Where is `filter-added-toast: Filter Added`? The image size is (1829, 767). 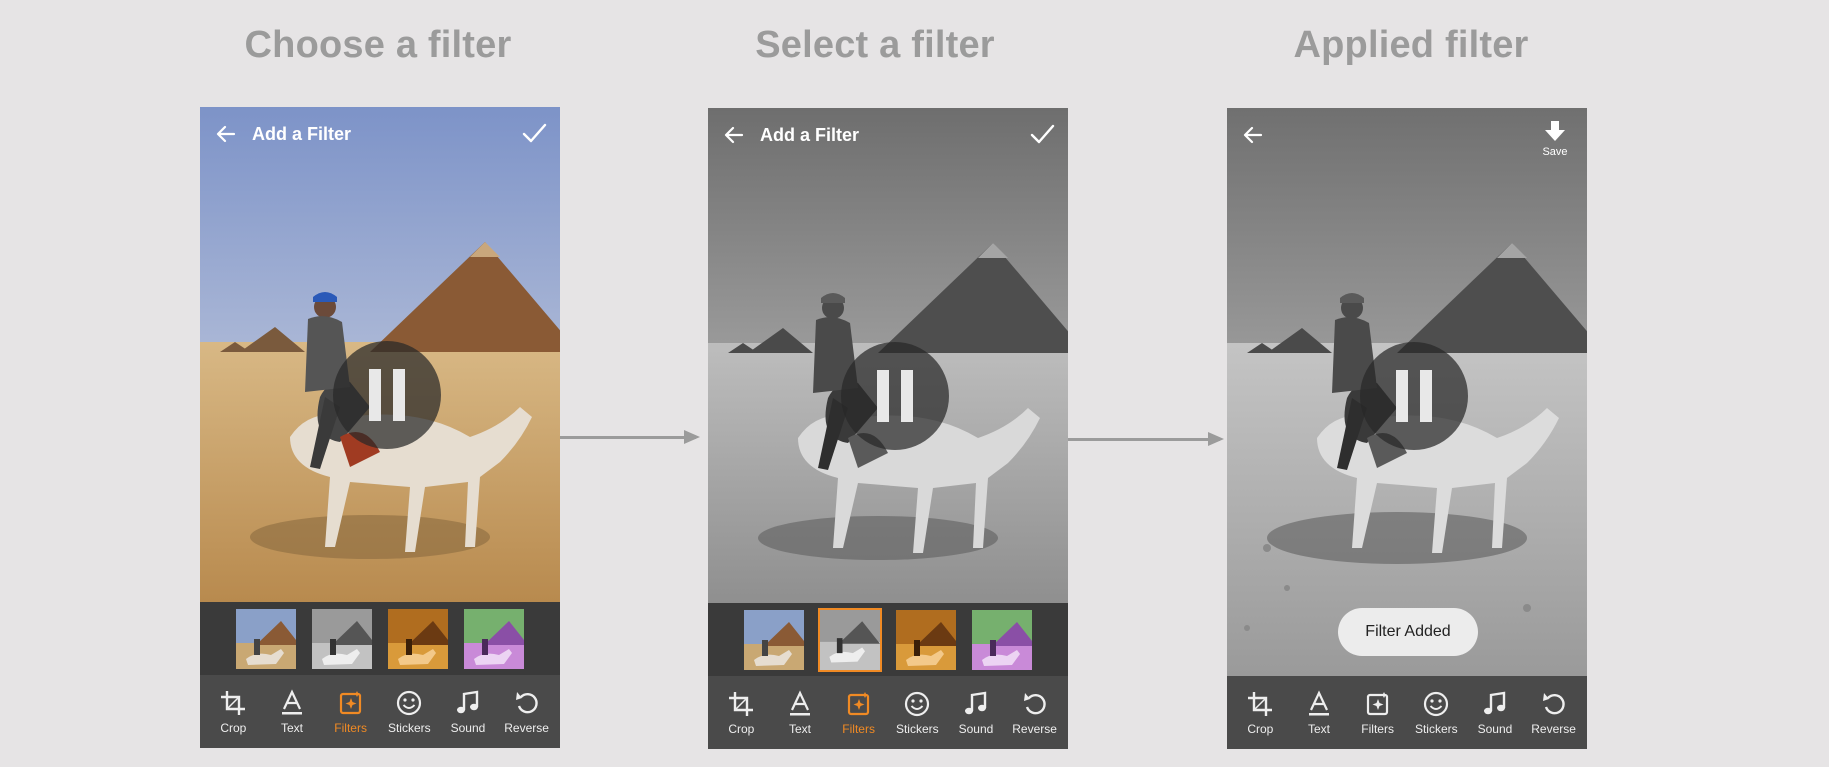
filter-added-toast: Filter Added is located at coordinates (1408, 632).